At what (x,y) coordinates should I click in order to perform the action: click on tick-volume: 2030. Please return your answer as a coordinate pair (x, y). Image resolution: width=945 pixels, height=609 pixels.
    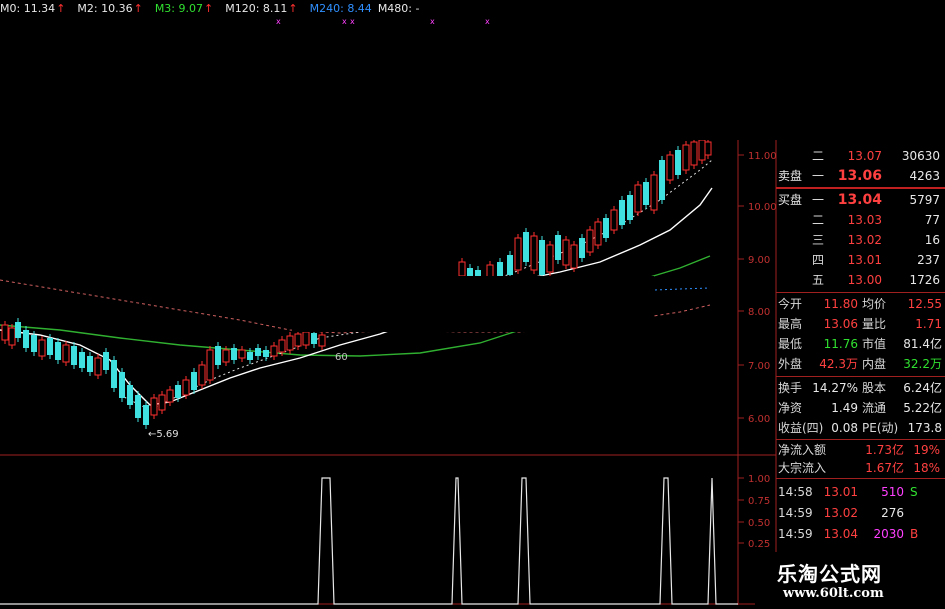
    Looking at the image, I should click on (888, 534).